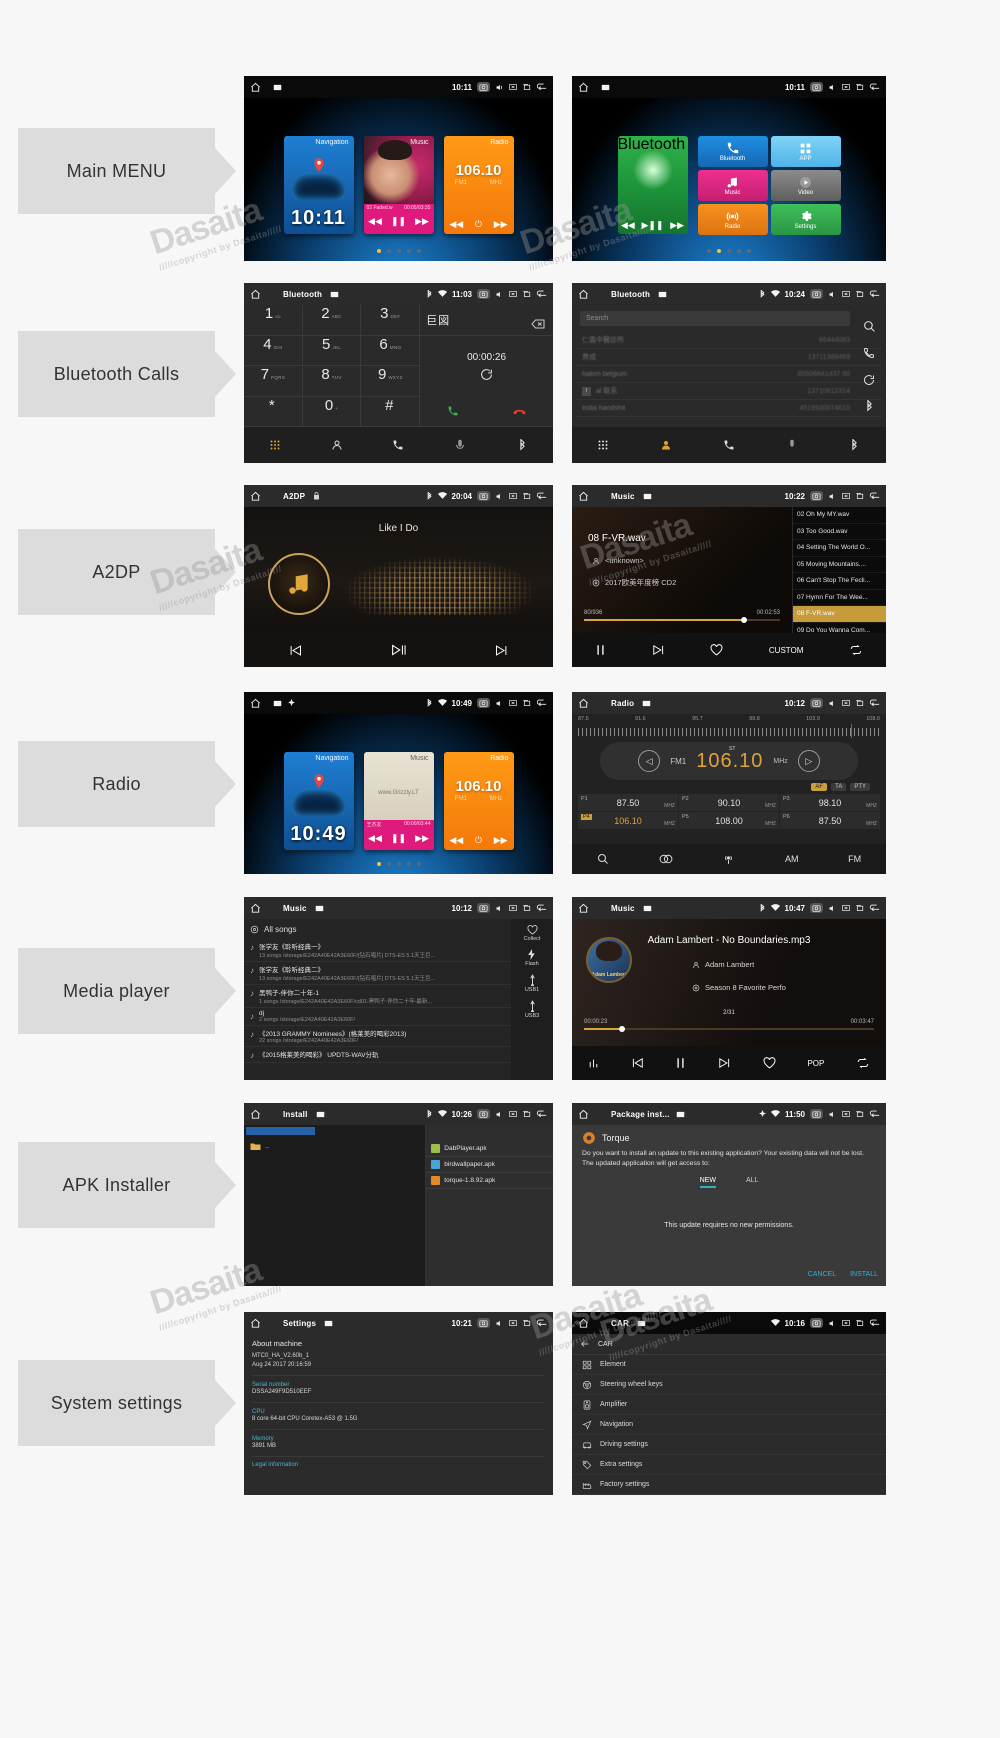 The width and height of the screenshot is (1000, 1738). Describe the element at coordinates (680, 1063) in the screenshot. I see `pause-icon` at that location.